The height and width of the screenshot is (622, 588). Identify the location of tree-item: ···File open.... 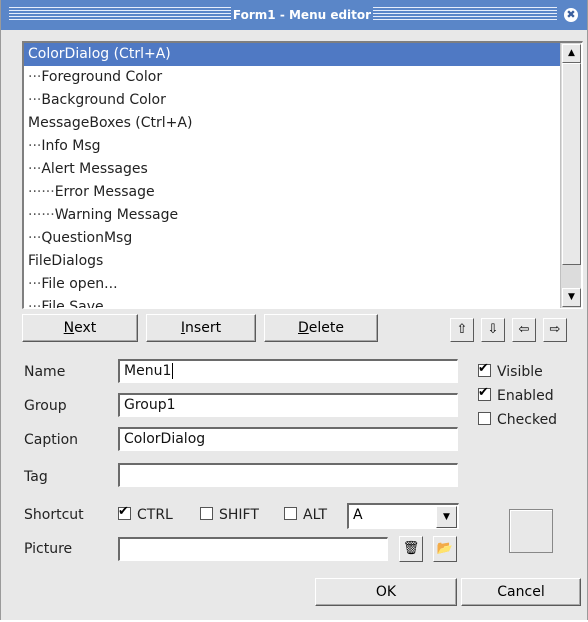
(292, 284).